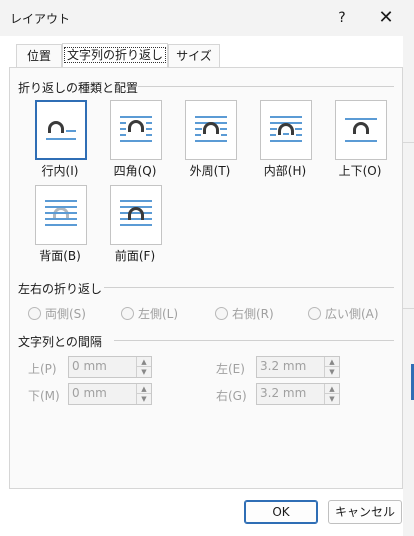  Describe the element at coordinates (207, 18) in the screenshot. I see `title-bar: レイアウト ? ✕` at that location.